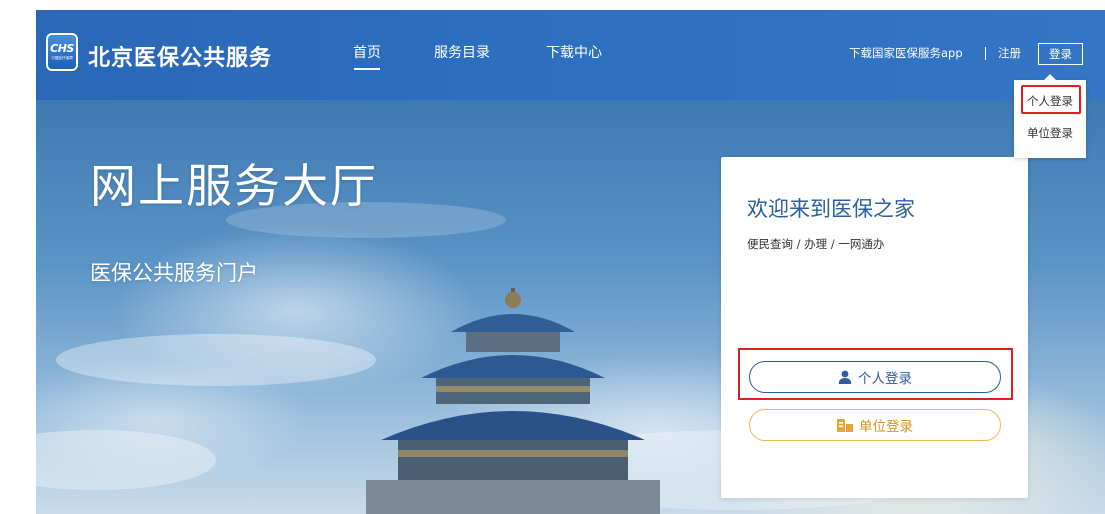 The image size is (1105, 514). I want to click on nav-service-catalog: 服务目录, so click(462, 52).